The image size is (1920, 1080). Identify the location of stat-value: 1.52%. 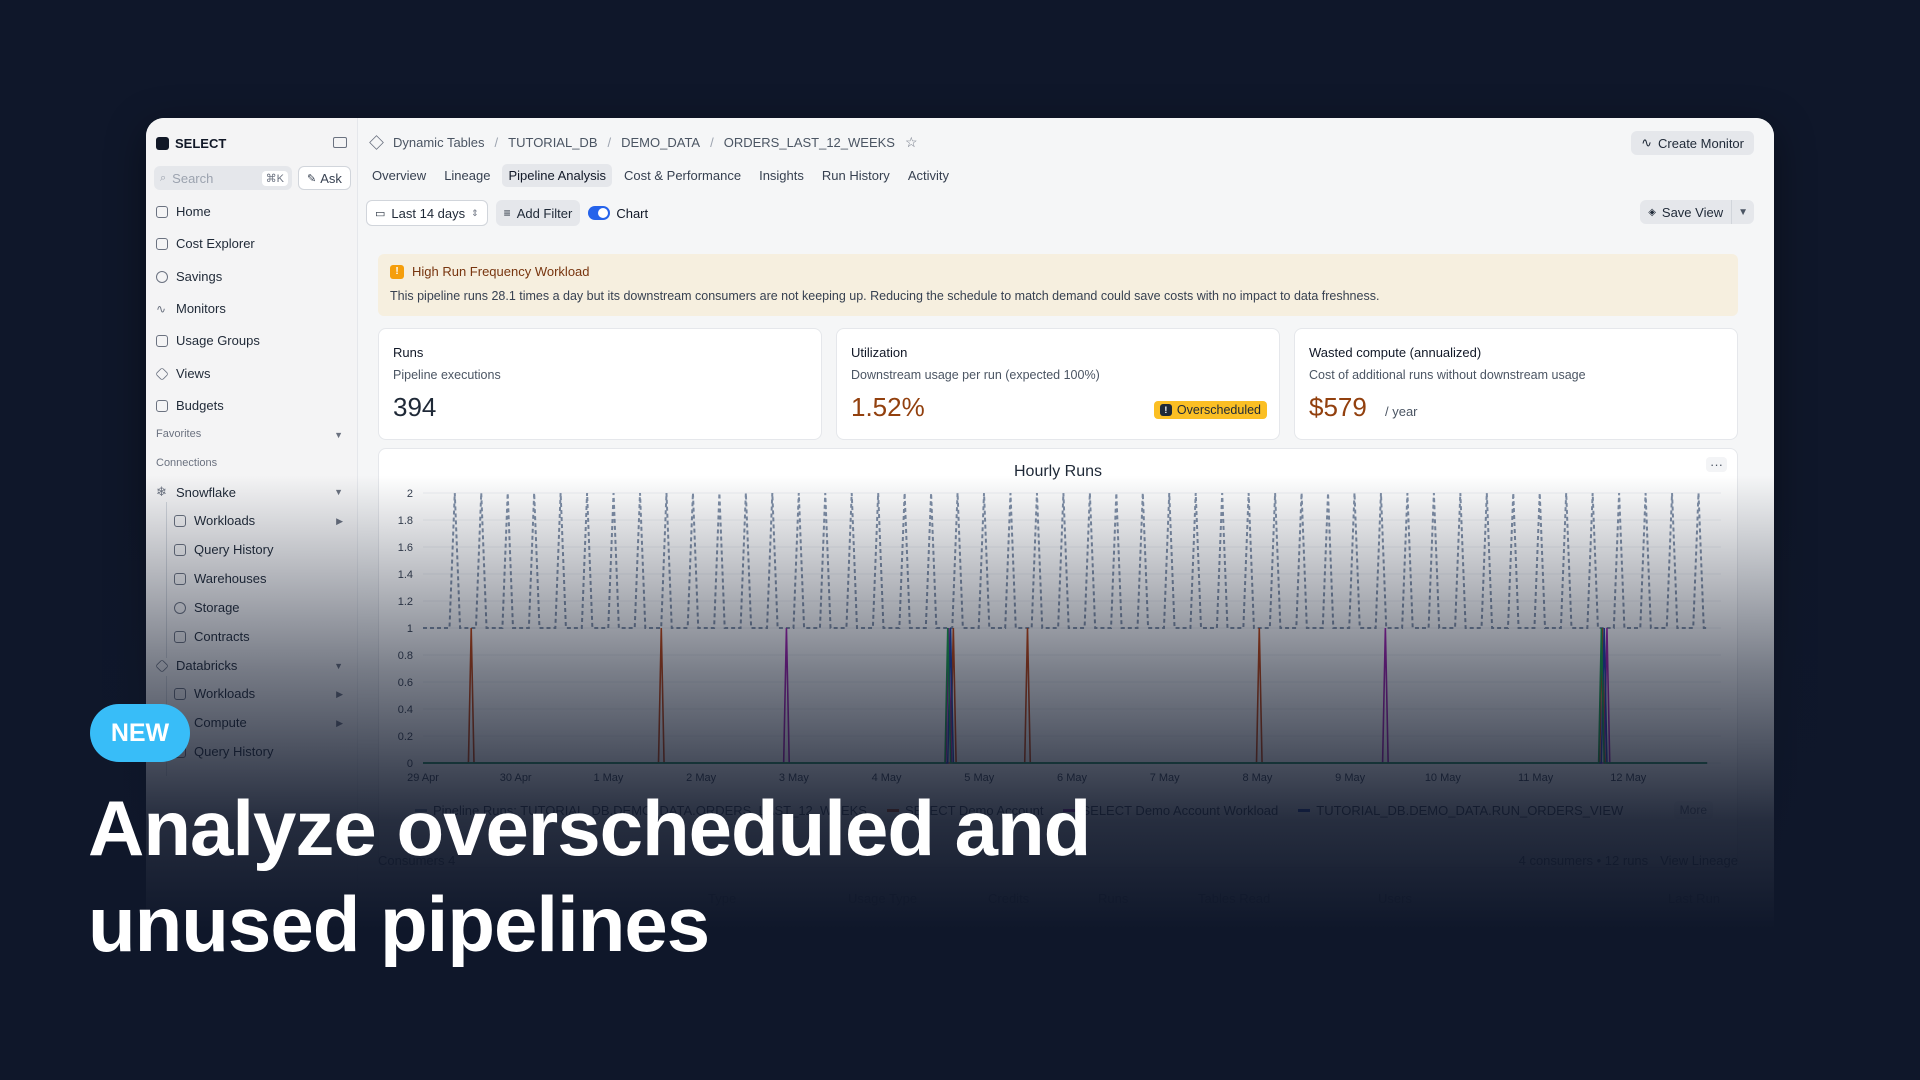
(888, 407).